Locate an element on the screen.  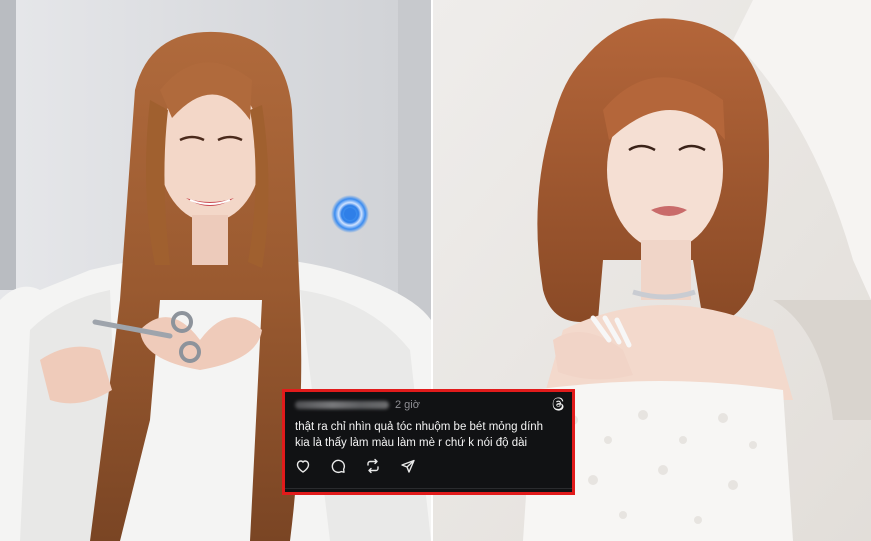
comment-header: 2 giờ is located at coordinates (430, 404).